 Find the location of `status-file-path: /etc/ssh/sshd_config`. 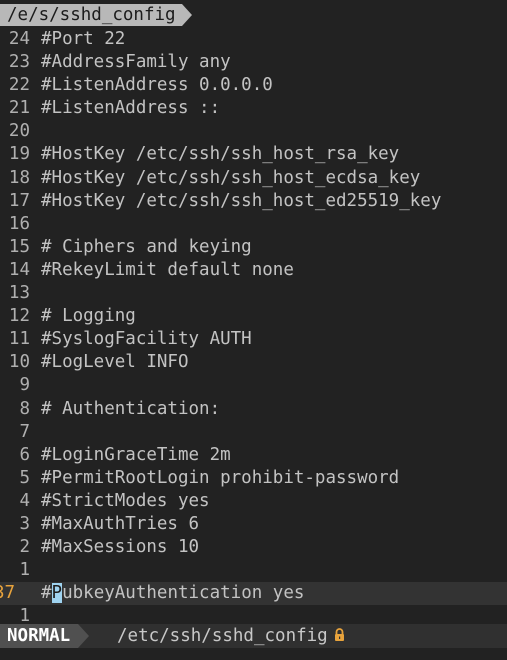

status-file-path: /etc/ssh/sshd_config is located at coordinates (231, 636).